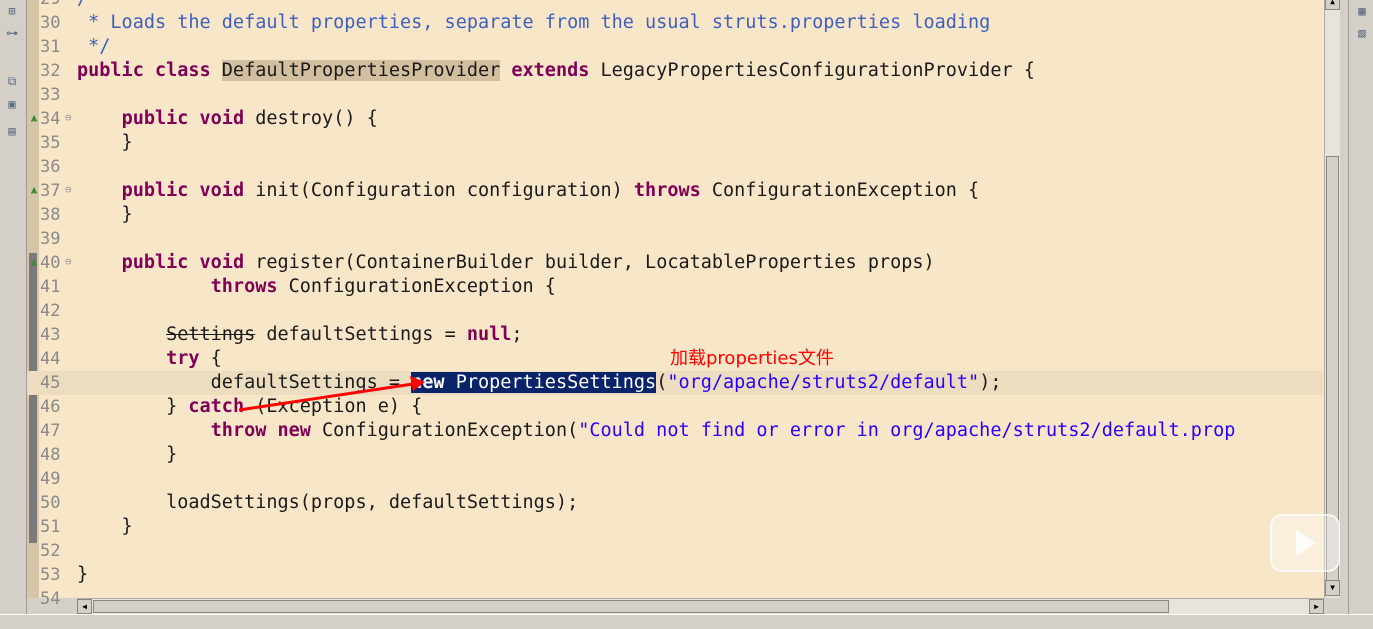 Image resolution: width=1373 pixels, height=629 pixels. Describe the element at coordinates (631, 606) in the screenshot. I see `horizontal-scroll-thumb` at that location.